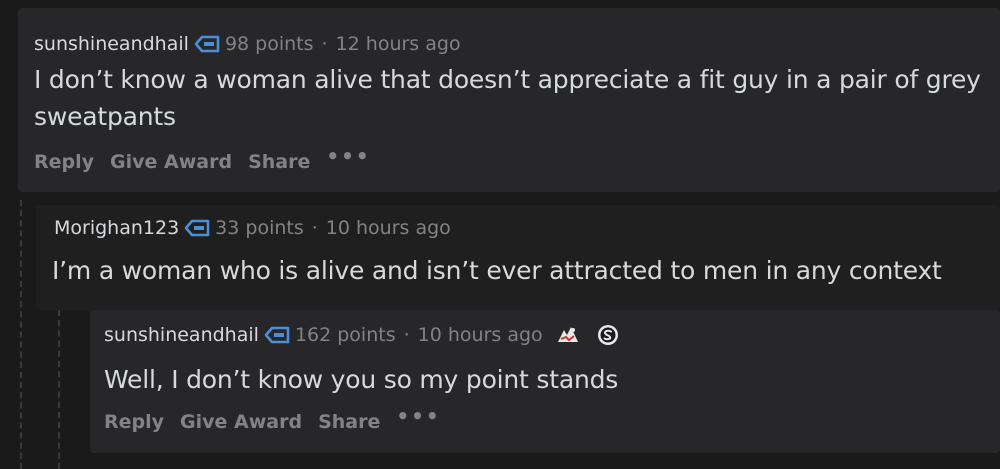 The height and width of the screenshot is (469, 1000). I want to click on comment-timestamp: 12 hours ago, so click(398, 44).